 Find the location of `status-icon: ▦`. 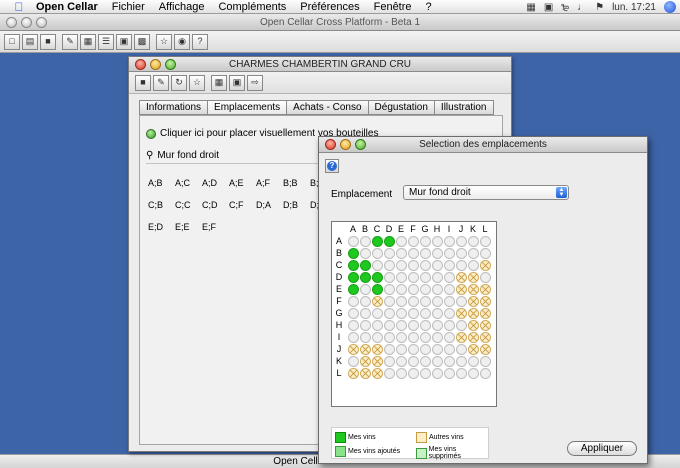

status-icon: ▦ is located at coordinates (530, 7).